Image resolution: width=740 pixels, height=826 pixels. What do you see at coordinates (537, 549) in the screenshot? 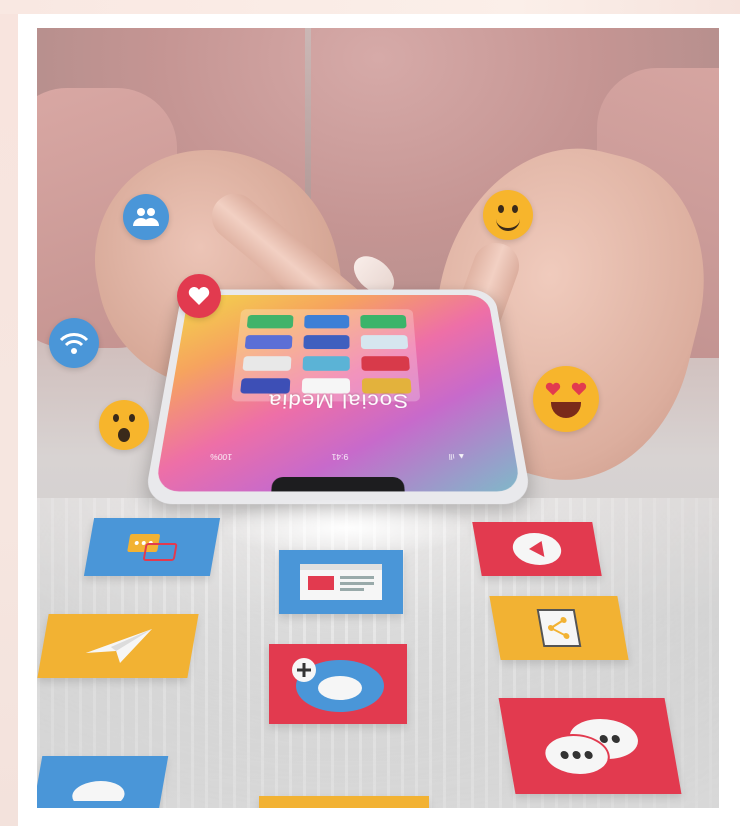
I see `play-icon` at bounding box center [537, 549].